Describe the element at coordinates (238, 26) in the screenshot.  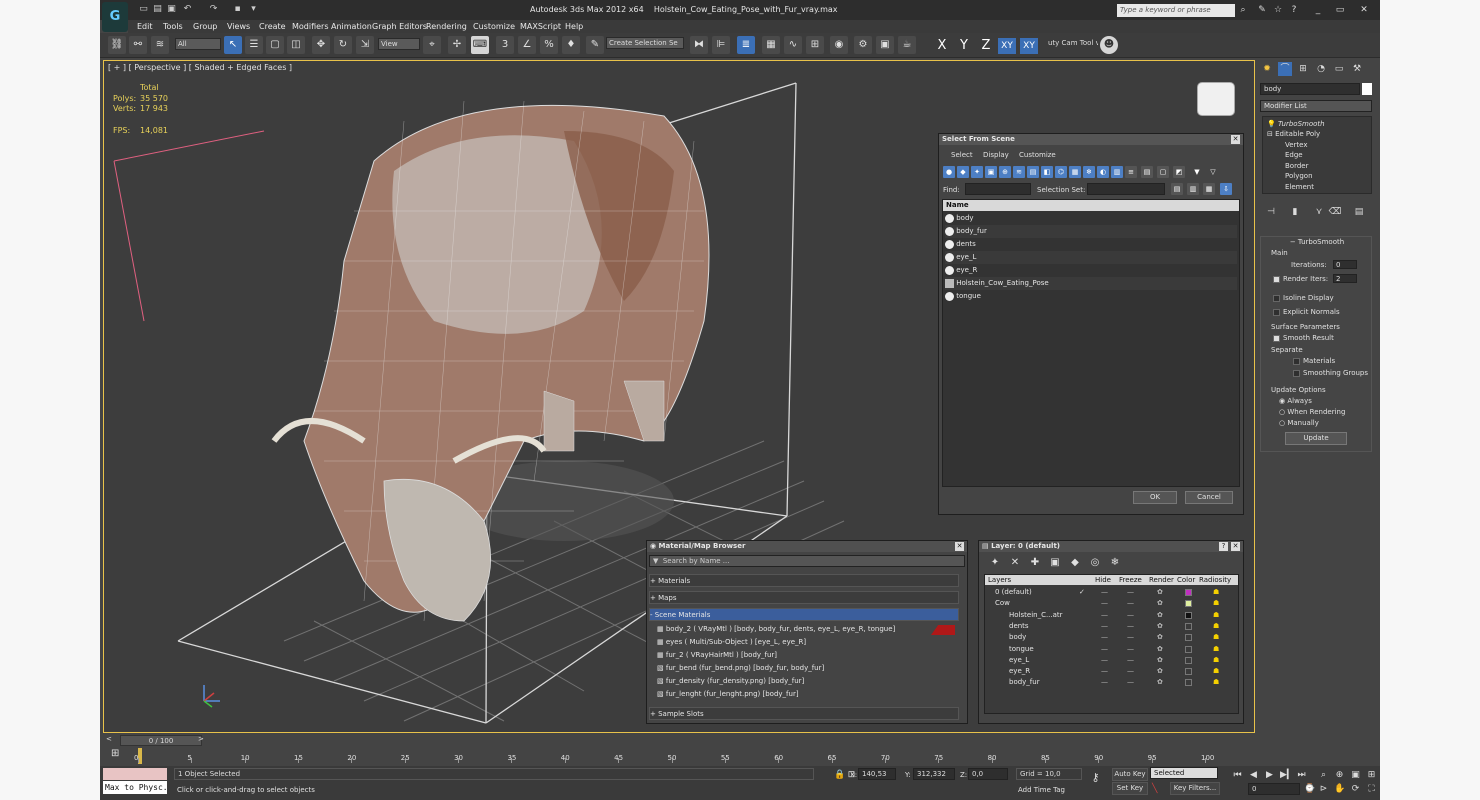
I see `menu-views: Views` at that location.